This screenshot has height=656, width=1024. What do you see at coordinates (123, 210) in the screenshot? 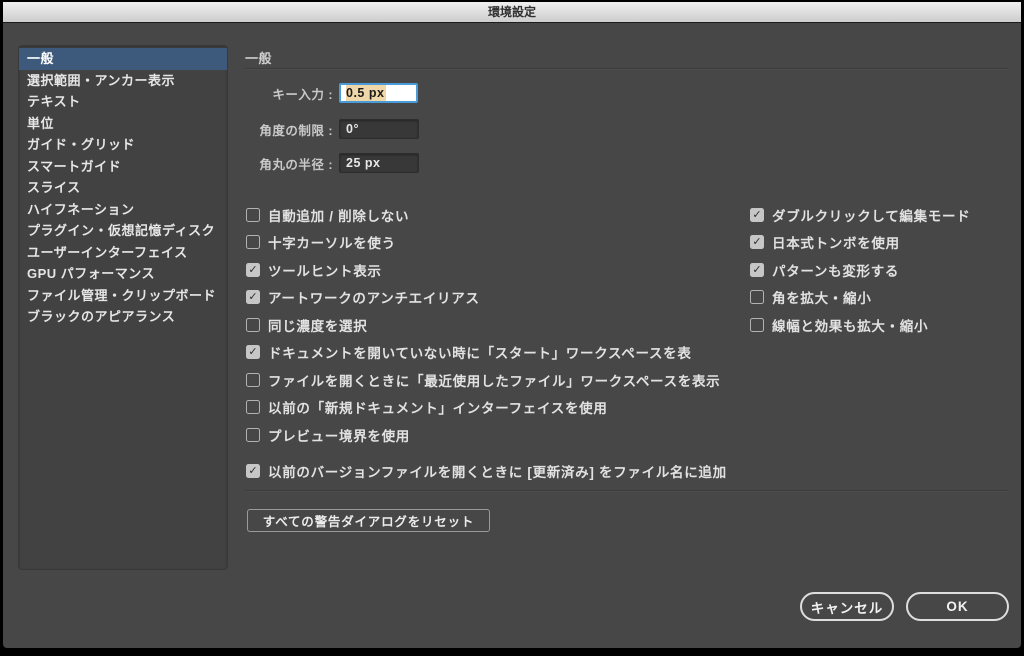
I see `sidebar-item: ハイフネーション` at bounding box center [123, 210].